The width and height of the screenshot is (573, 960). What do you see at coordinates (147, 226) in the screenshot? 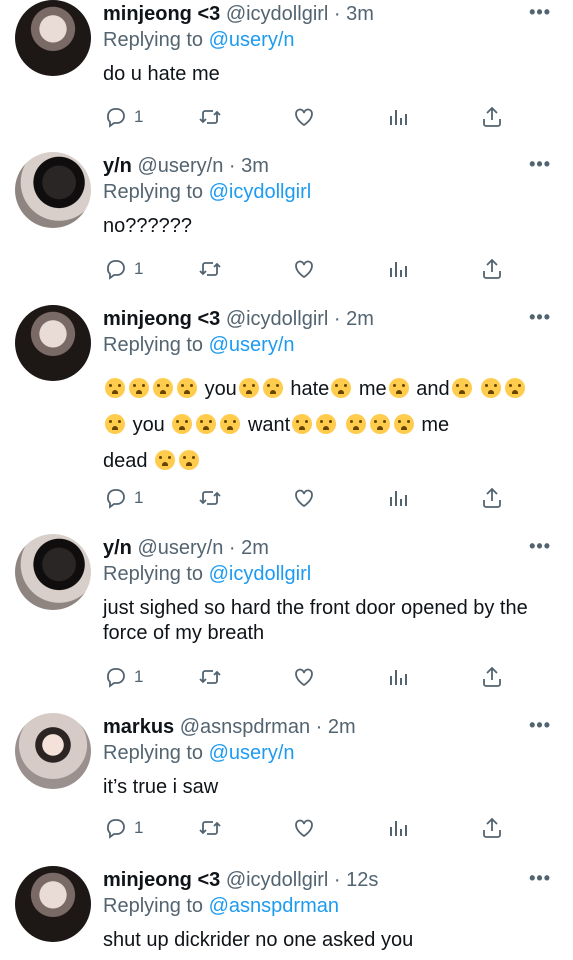
I see `tweet-text: no??????` at bounding box center [147, 226].